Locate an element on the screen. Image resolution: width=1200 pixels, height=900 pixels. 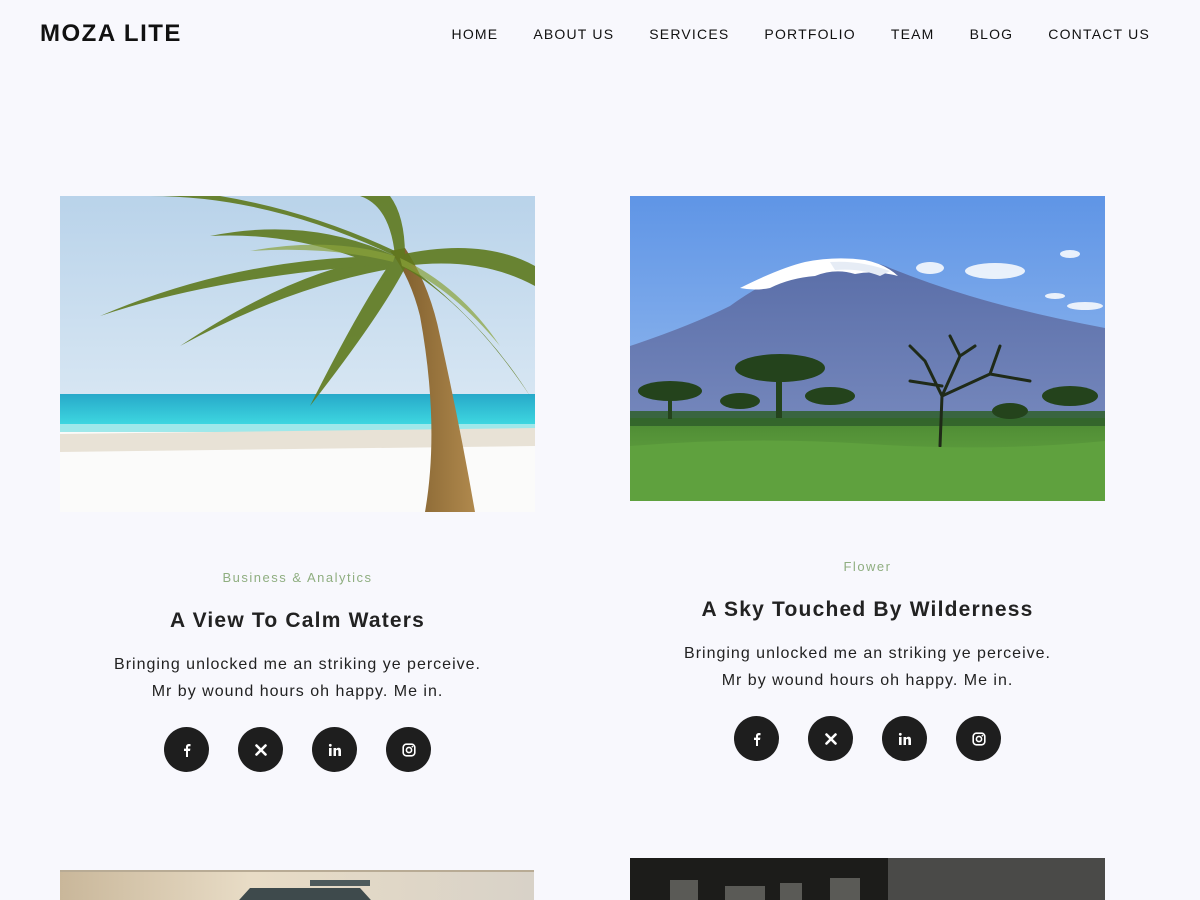
post-title: A View To Calm Waters is located at coordinates (297, 621).